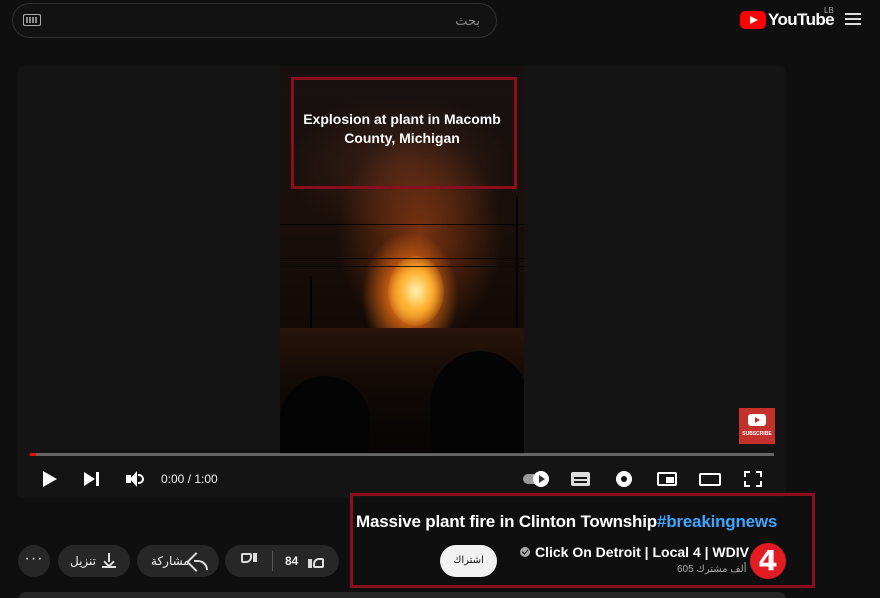 The width and height of the screenshot is (880, 598). What do you see at coordinates (91, 479) in the screenshot?
I see `next-icon` at bounding box center [91, 479].